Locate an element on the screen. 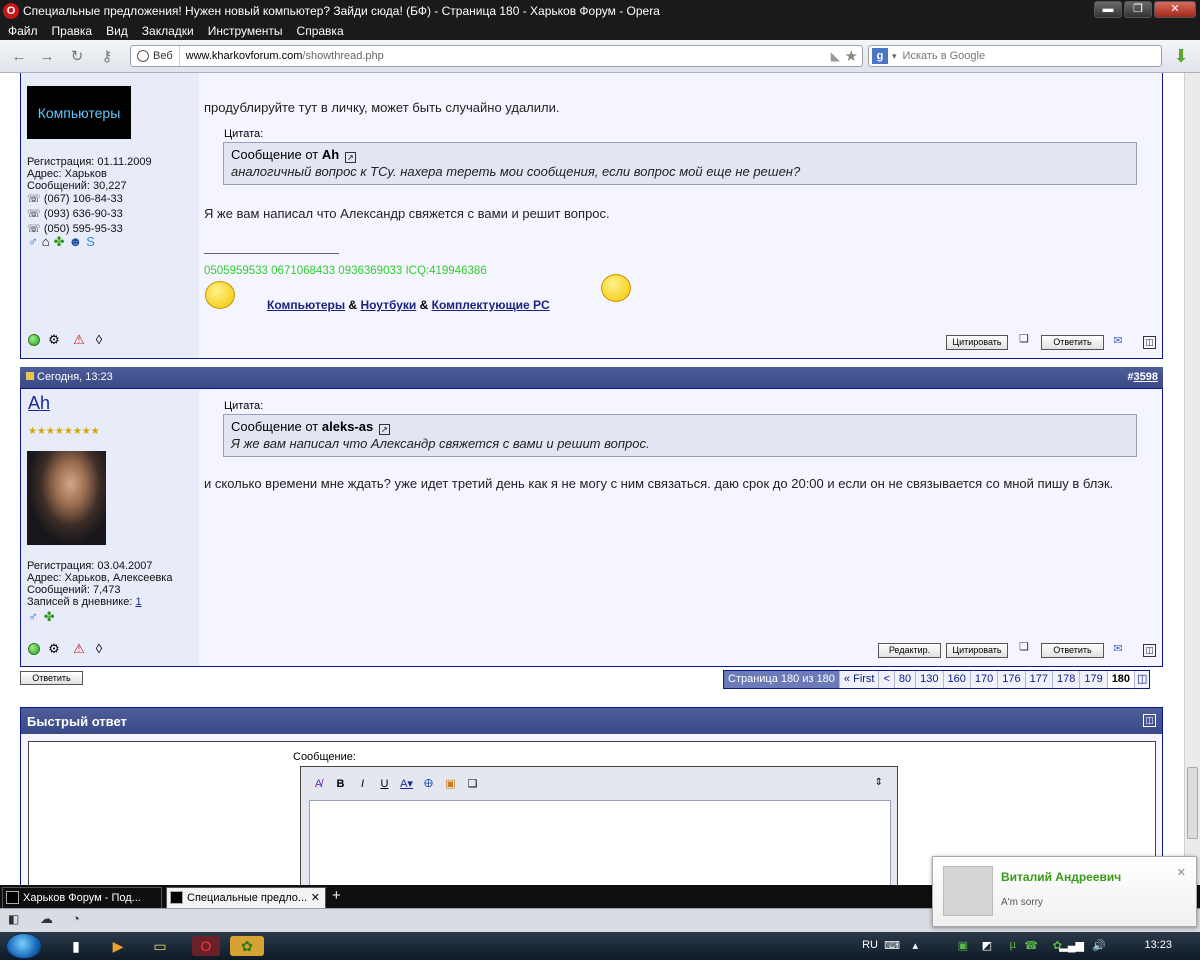 This screenshot has width=1200, height=960. search-engine-dropdown-icon: ▾ is located at coordinates (894, 56).